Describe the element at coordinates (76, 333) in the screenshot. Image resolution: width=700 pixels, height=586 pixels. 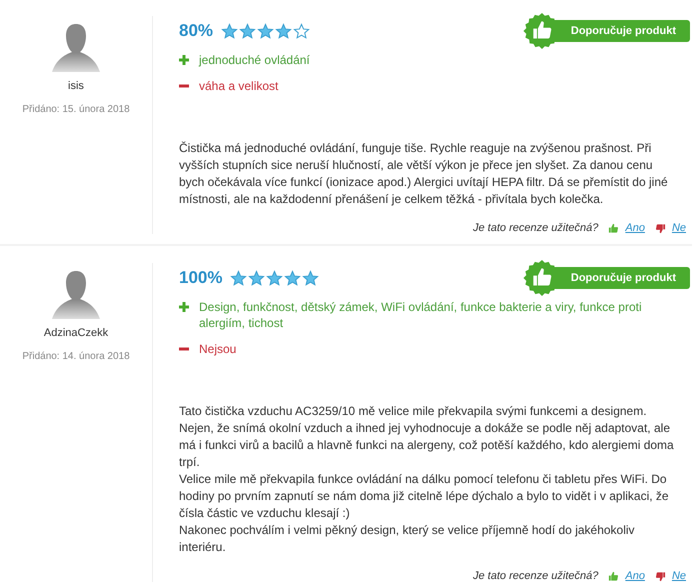
I see `author-name: AdzinaCzekk` at that location.